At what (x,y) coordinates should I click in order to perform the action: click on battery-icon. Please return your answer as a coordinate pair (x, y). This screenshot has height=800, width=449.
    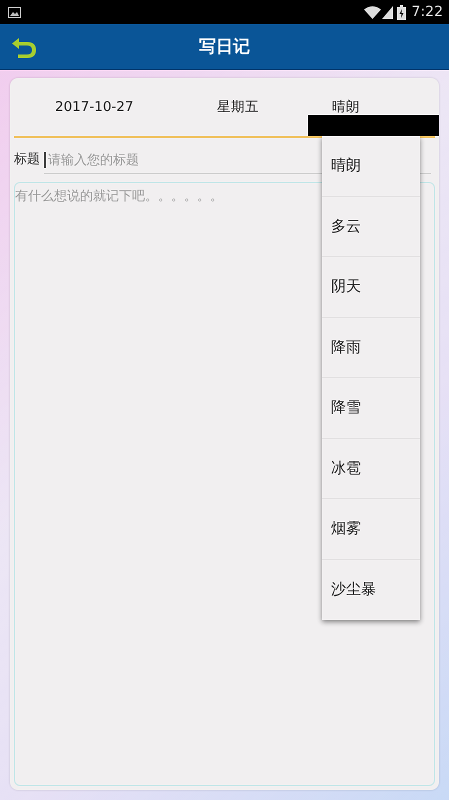
    Looking at the image, I should click on (401, 12).